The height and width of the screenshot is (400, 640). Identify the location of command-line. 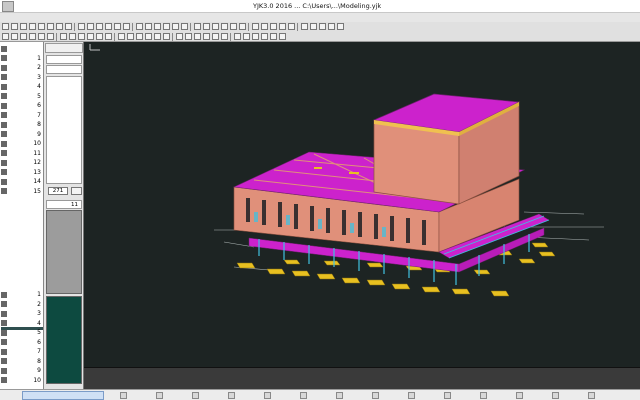
(362, 378).